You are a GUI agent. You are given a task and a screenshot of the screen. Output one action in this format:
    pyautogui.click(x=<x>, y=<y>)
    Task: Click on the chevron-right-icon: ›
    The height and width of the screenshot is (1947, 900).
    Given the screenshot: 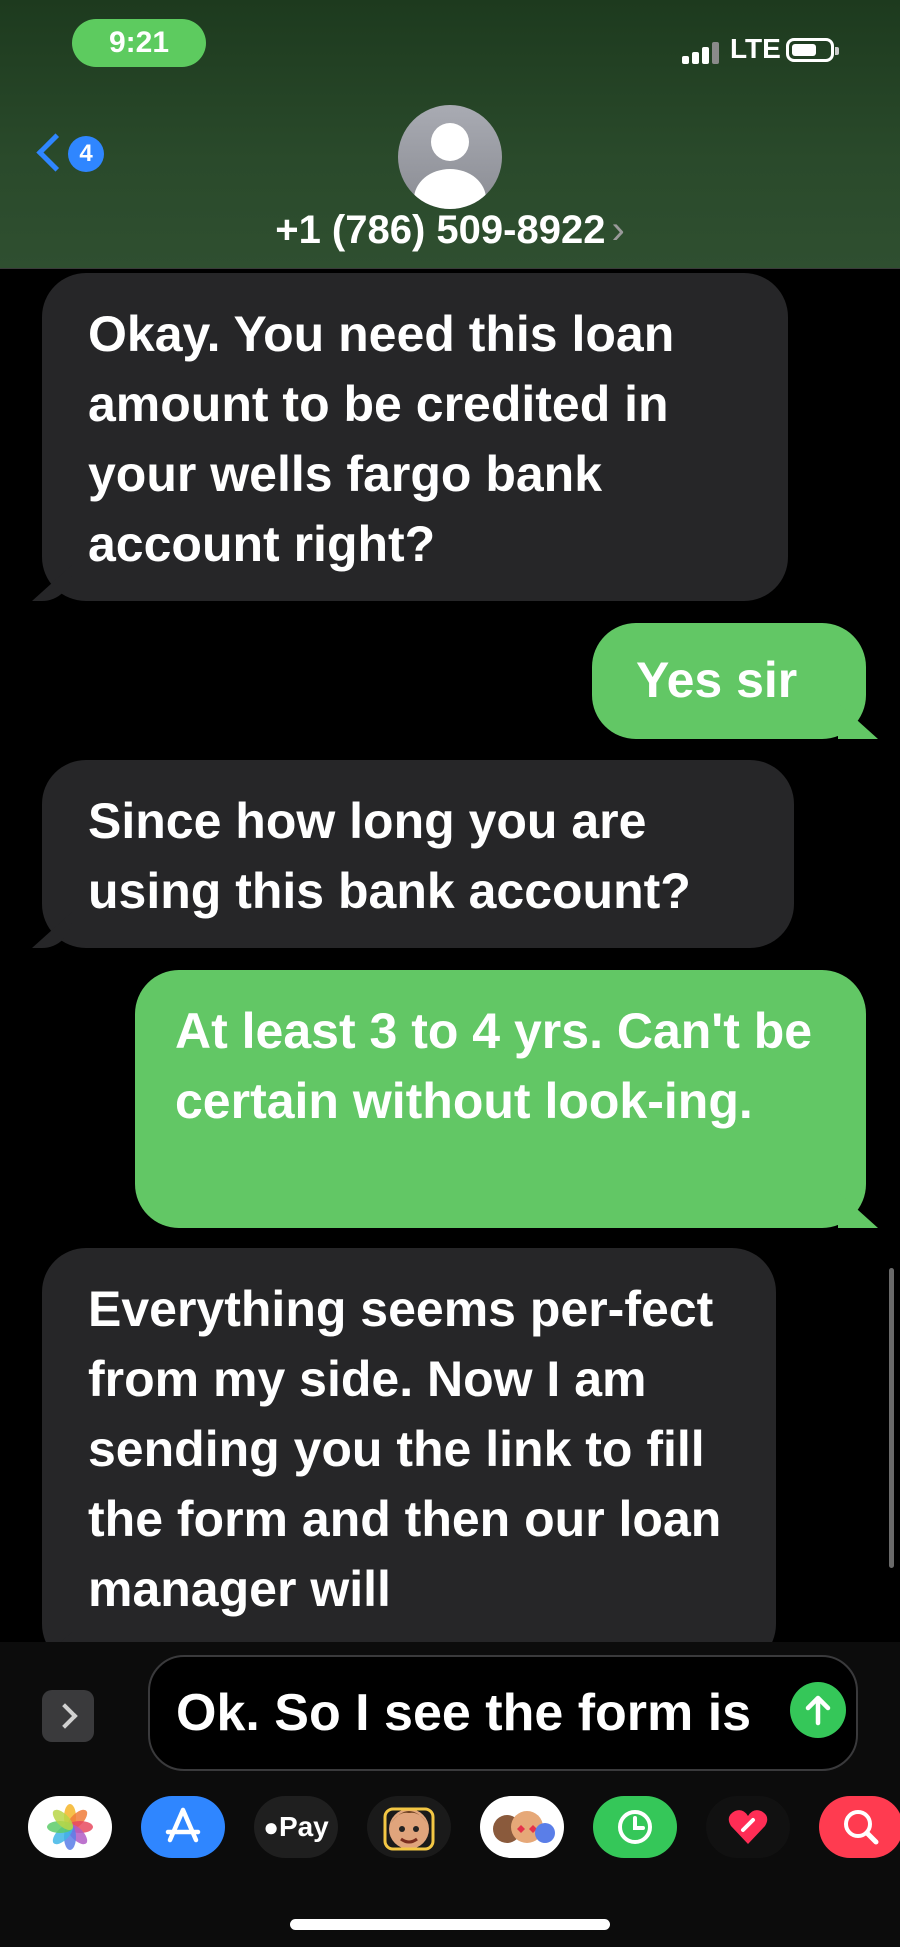 What is the action you would take?
    pyautogui.click(x=618, y=230)
    